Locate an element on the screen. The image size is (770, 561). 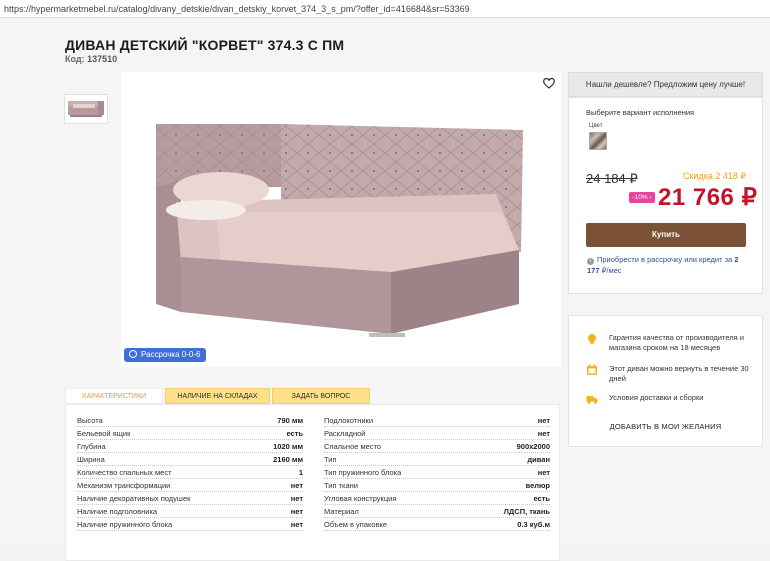
spec-name: Механизм трансформации is located at coordinates (124, 485).